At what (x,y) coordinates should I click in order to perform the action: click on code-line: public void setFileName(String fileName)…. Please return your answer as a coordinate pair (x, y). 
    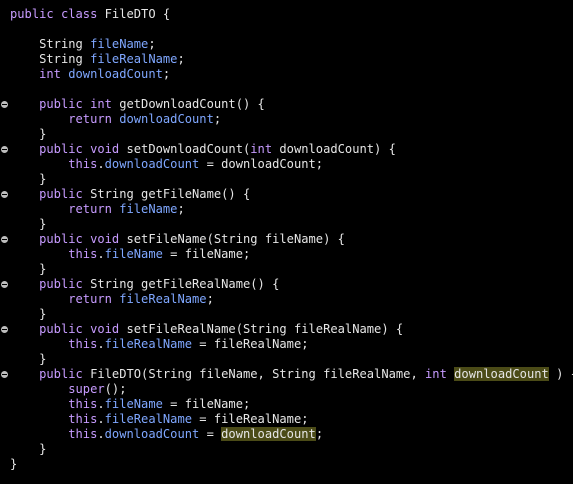
    Looking at the image, I should click on (177, 239).